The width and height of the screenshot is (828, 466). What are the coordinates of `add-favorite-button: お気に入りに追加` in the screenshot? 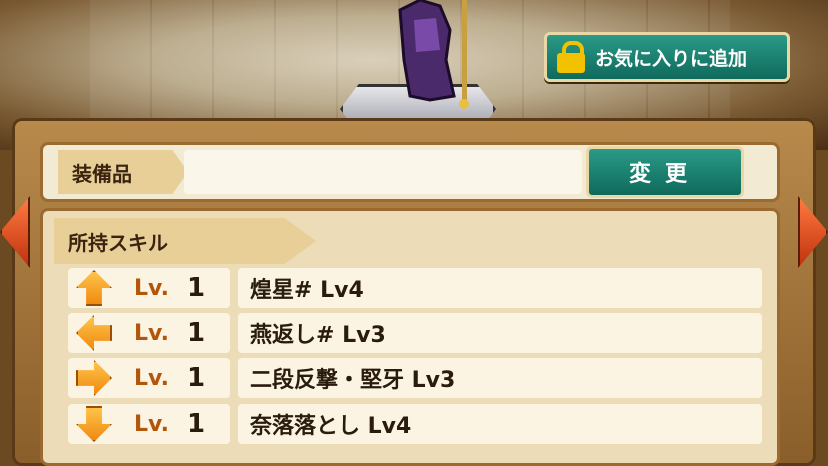 It's located at (667, 57).